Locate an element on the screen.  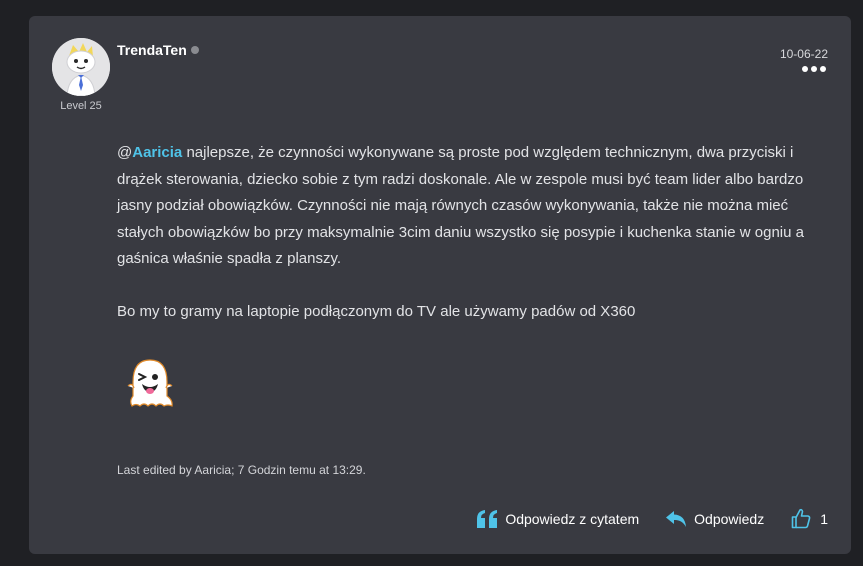
quote-reply-button: Odpowiedz z cytatem is located at coordinates (558, 518).